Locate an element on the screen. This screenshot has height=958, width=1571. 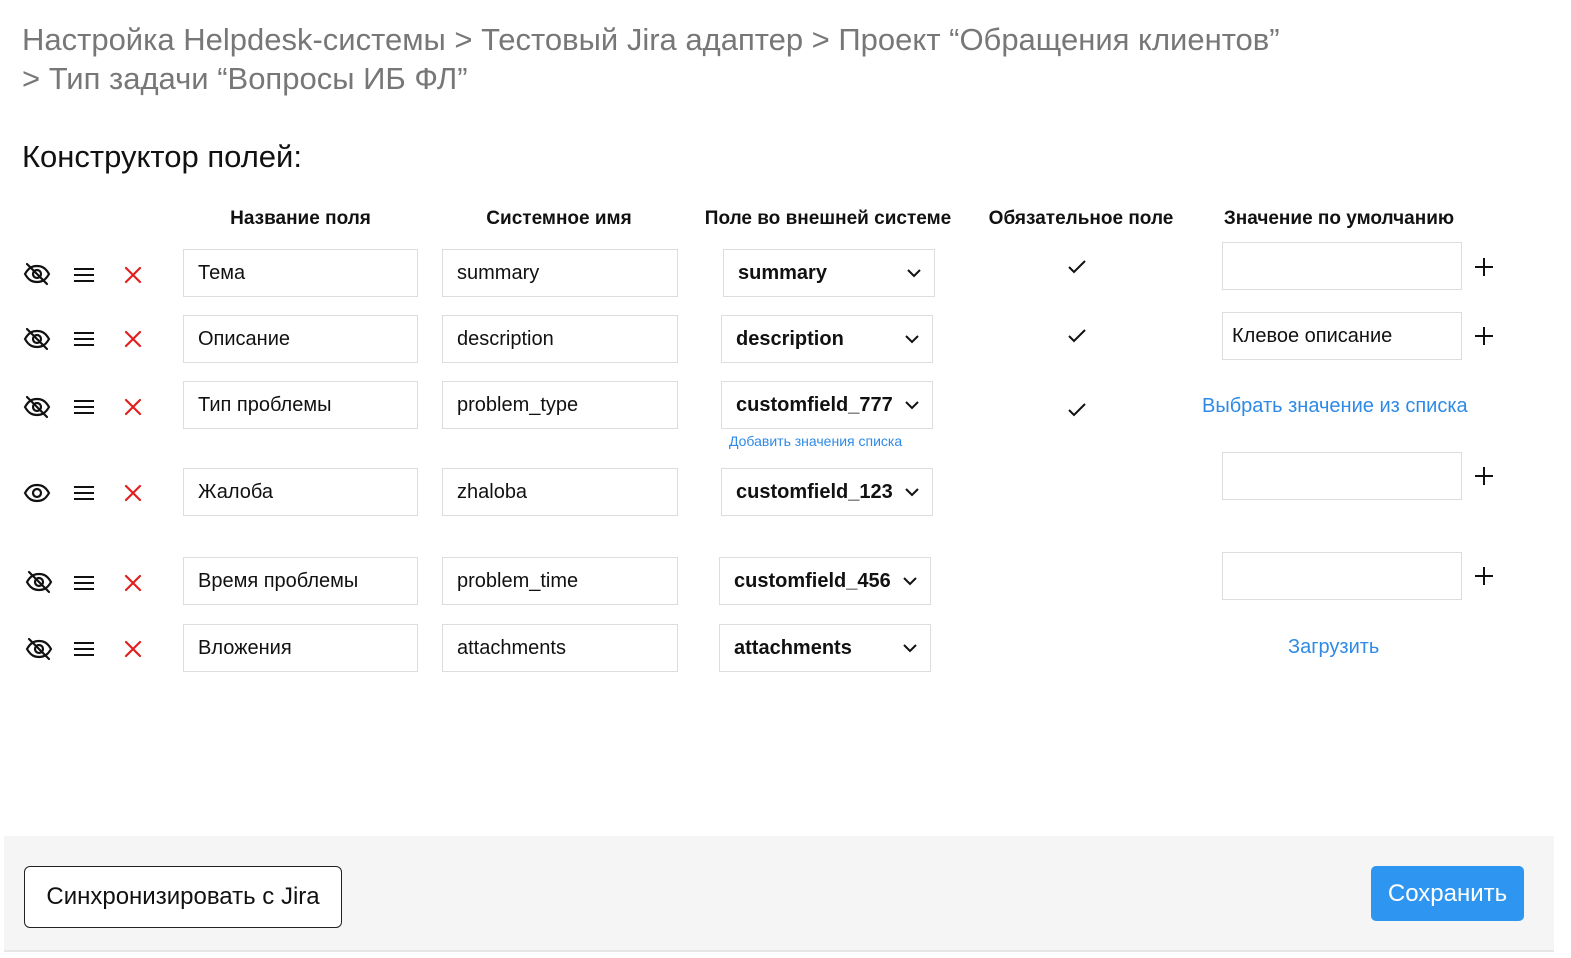
external-field-select: customfield_123 is located at coordinates (827, 492).